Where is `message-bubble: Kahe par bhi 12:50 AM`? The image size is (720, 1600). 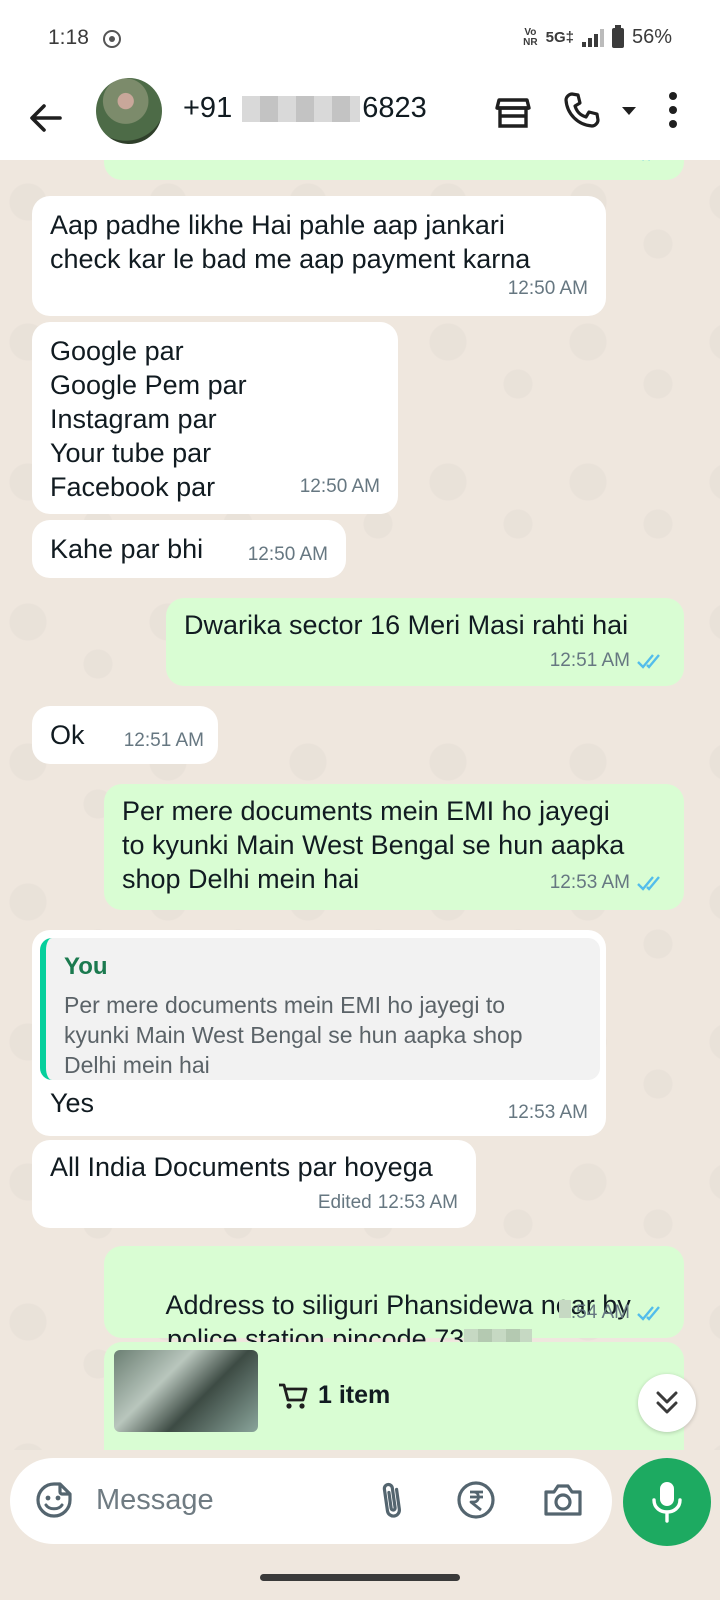 message-bubble: Kahe par bhi 12:50 AM is located at coordinates (189, 549).